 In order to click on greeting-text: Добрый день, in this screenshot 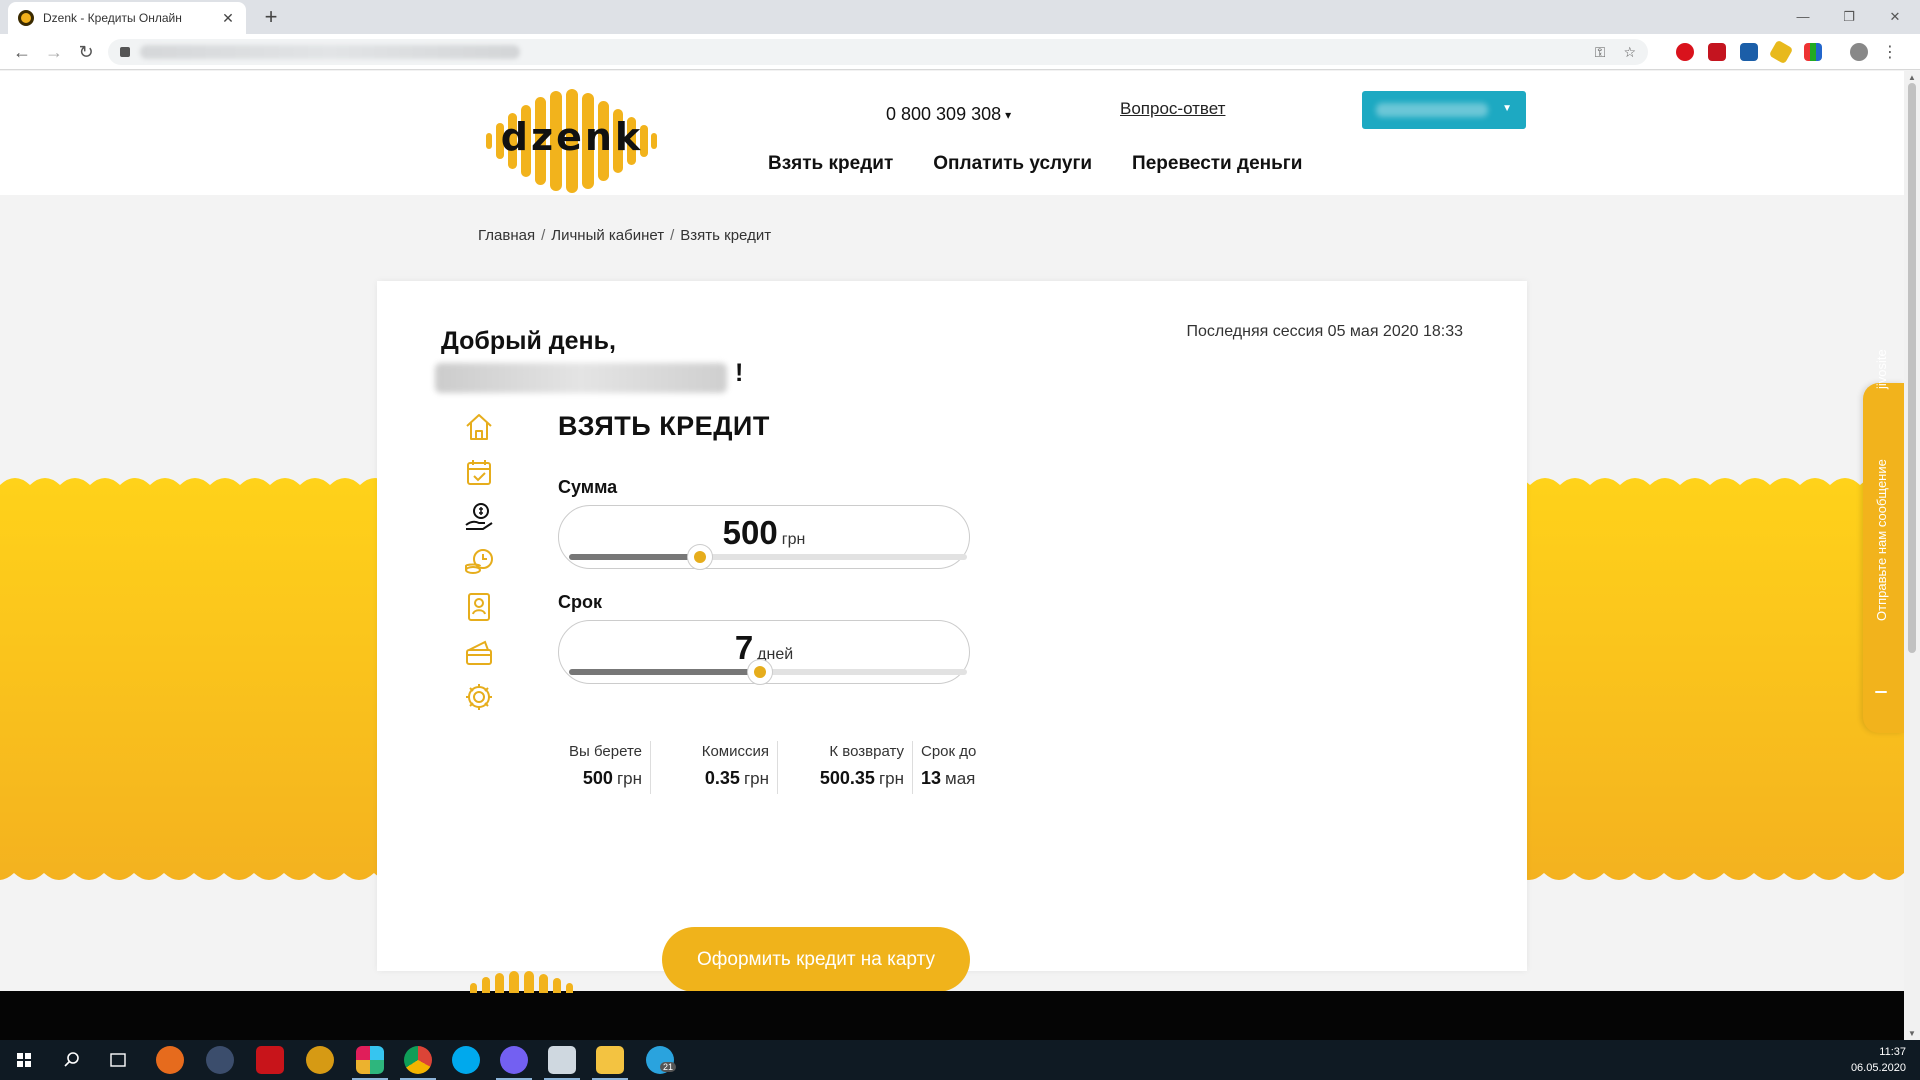, I will do `click(528, 341)`.